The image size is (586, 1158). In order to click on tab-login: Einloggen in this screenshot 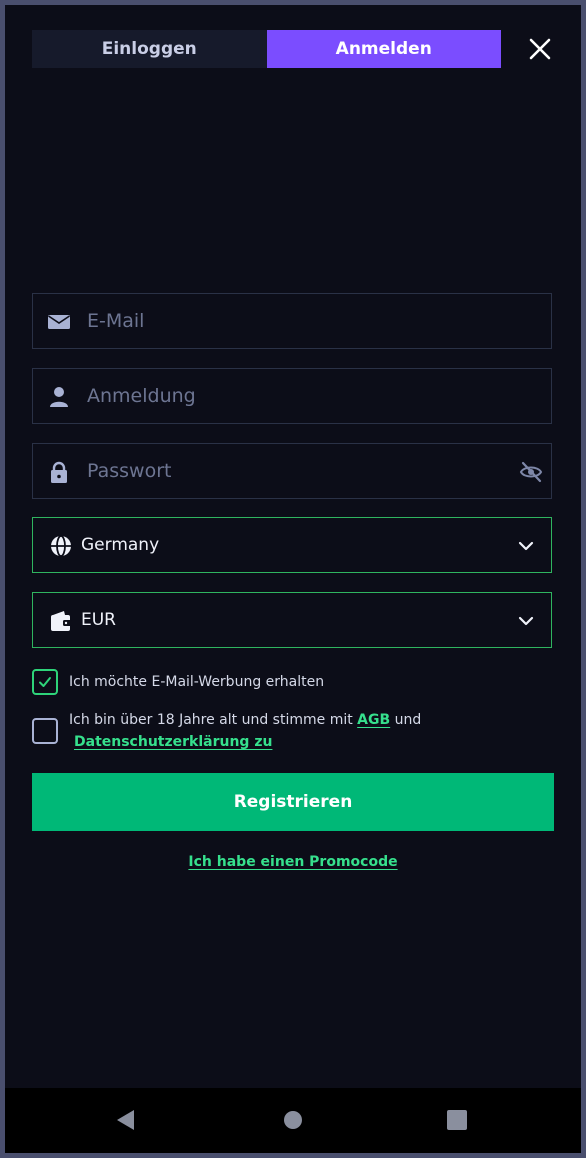, I will do `click(149, 49)`.